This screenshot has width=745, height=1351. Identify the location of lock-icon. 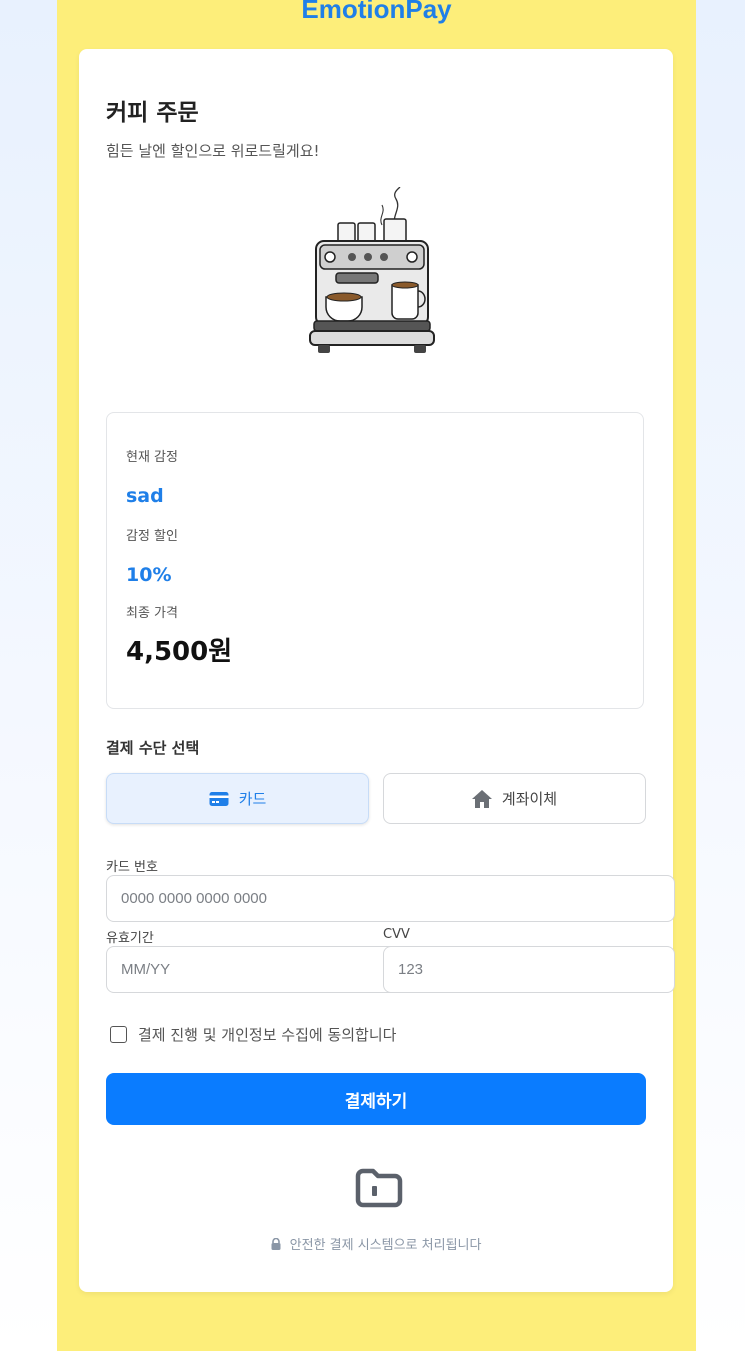
(276, 1245).